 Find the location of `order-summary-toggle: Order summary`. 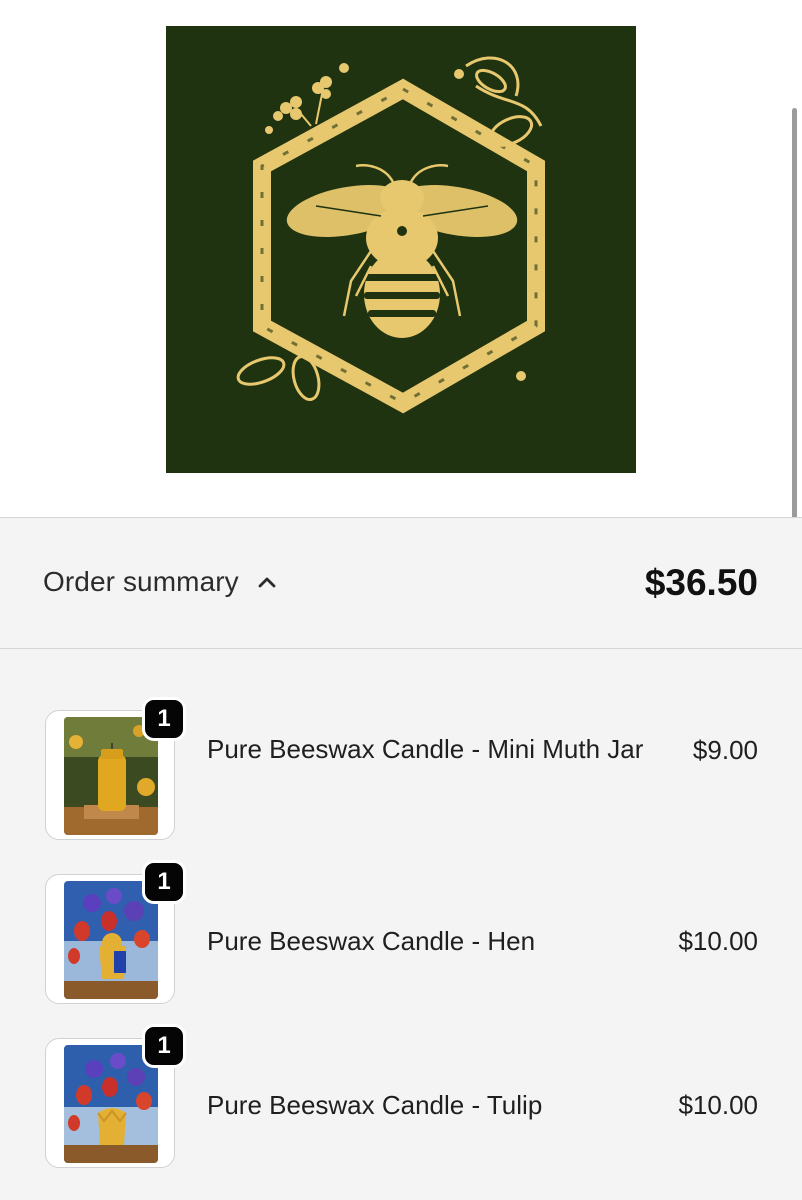

order-summary-toggle: Order summary is located at coordinates (160, 582).